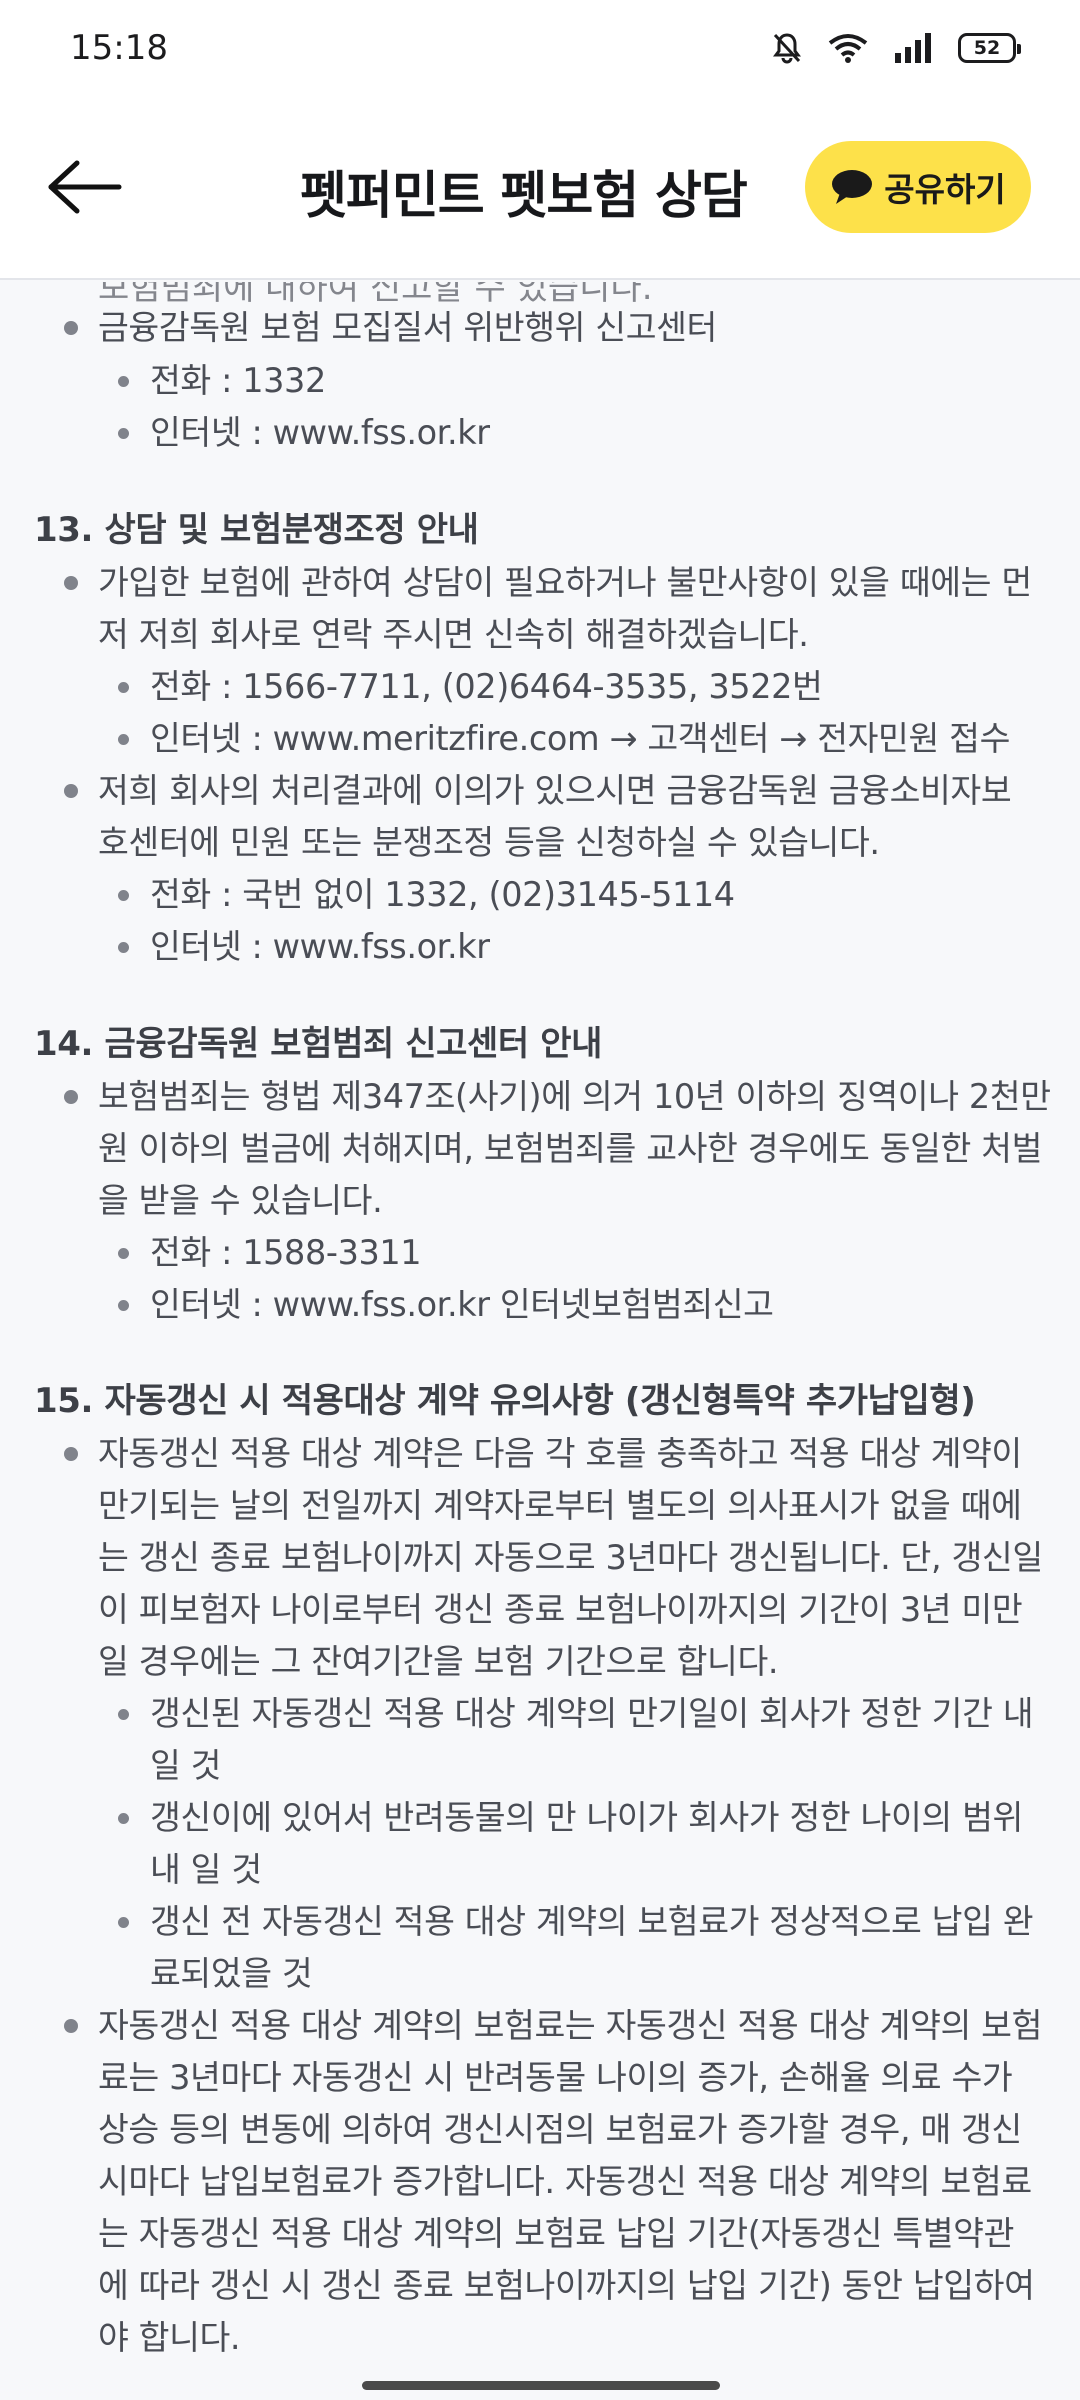 Image resolution: width=1080 pixels, height=2400 pixels. I want to click on share-label: 공유하기, so click(945, 189).